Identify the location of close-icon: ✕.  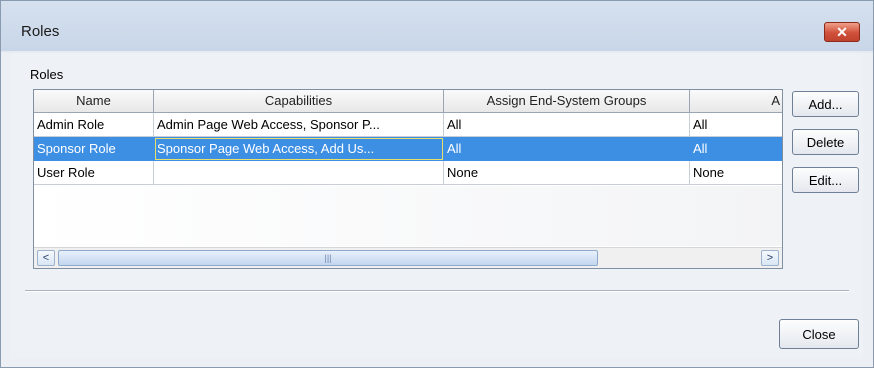
(842, 32).